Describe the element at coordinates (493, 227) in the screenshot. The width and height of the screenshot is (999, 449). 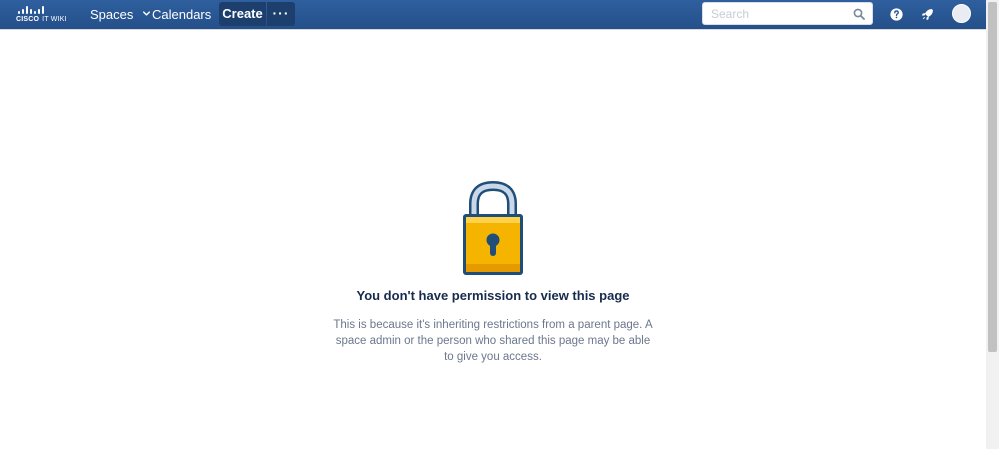
I see `padlock-icon` at that location.